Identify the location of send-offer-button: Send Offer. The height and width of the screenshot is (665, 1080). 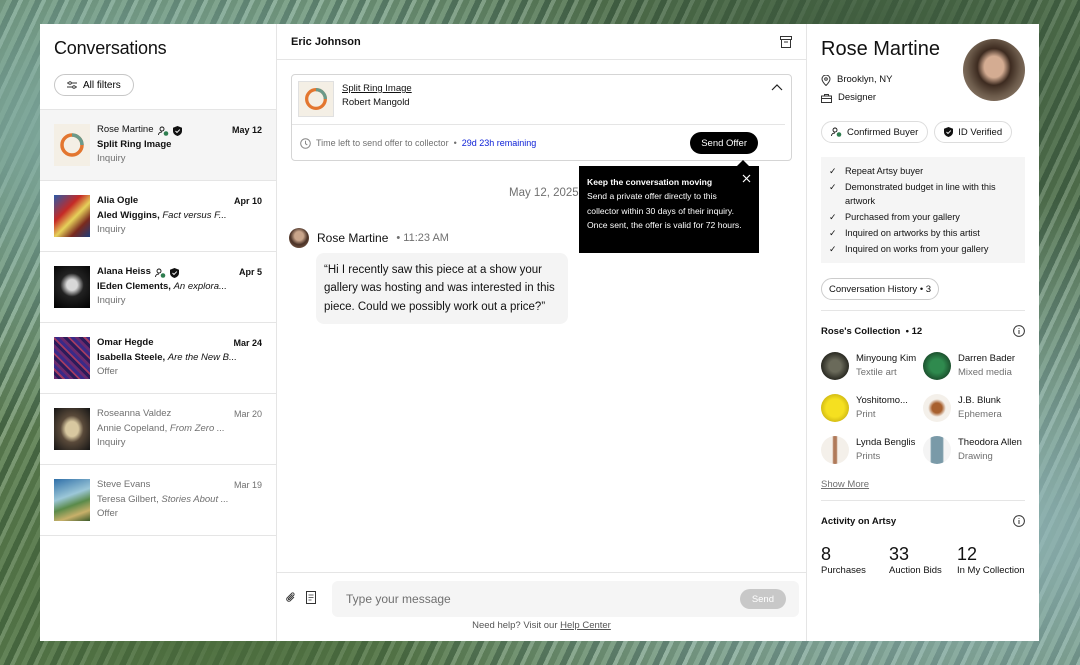
(724, 143).